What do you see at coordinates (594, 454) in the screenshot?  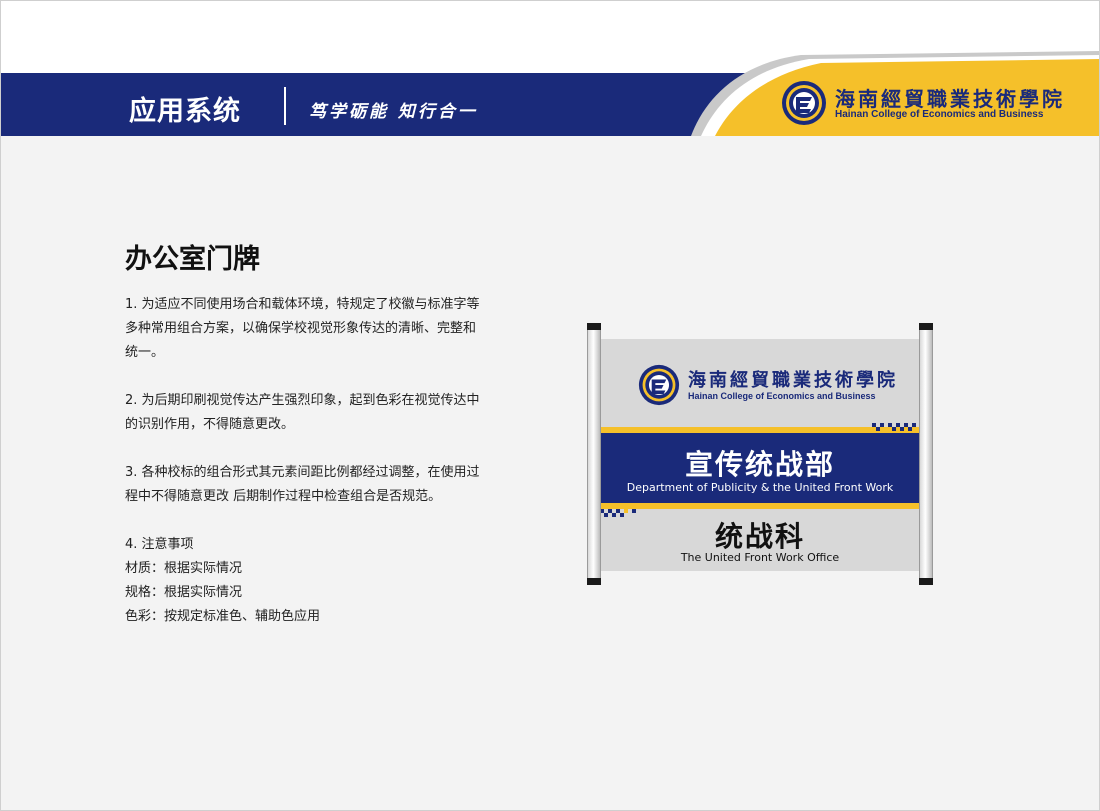 I see `sign-rod-left` at bounding box center [594, 454].